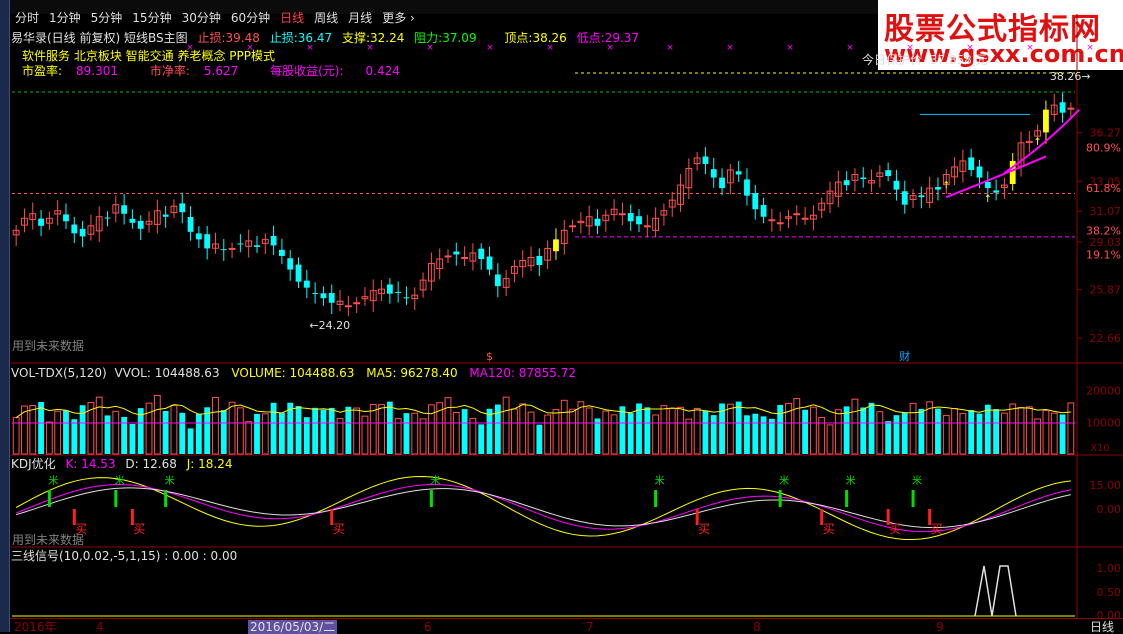 This screenshot has height=634, width=1123. What do you see at coordinates (1109, 509) in the screenshot?
I see `kdj-tick-label: 0.00` at bounding box center [1109, 509].